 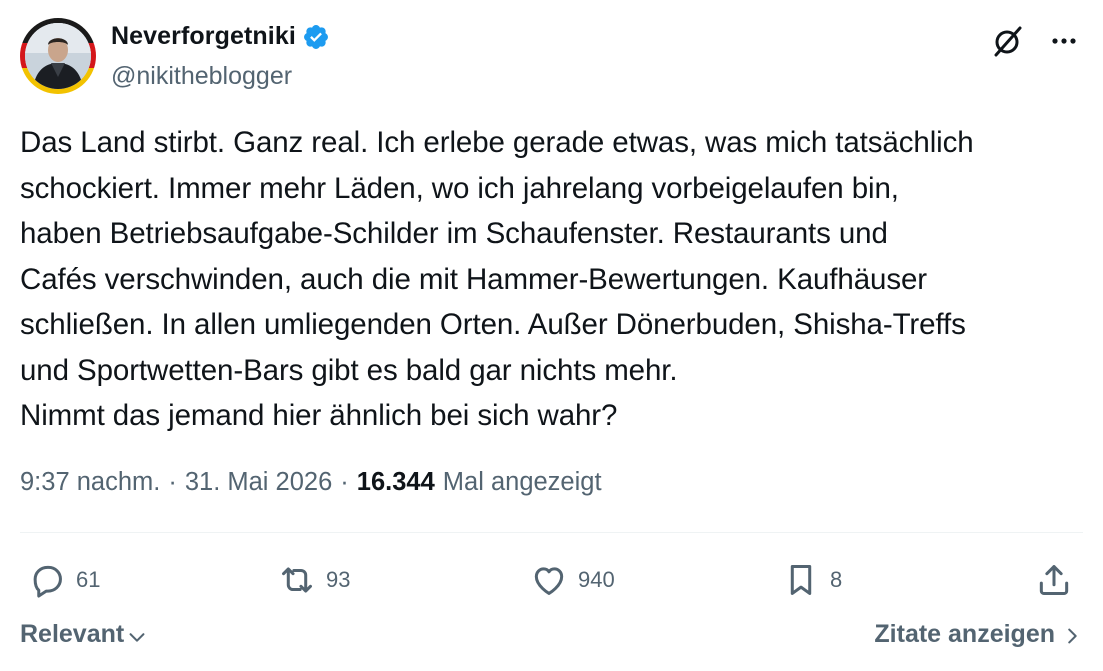 What do you see at coordinates (90, 482) in the screenshot?
I see `tweet-time: 9:37 nachm.` at bounding box center [90, 482].